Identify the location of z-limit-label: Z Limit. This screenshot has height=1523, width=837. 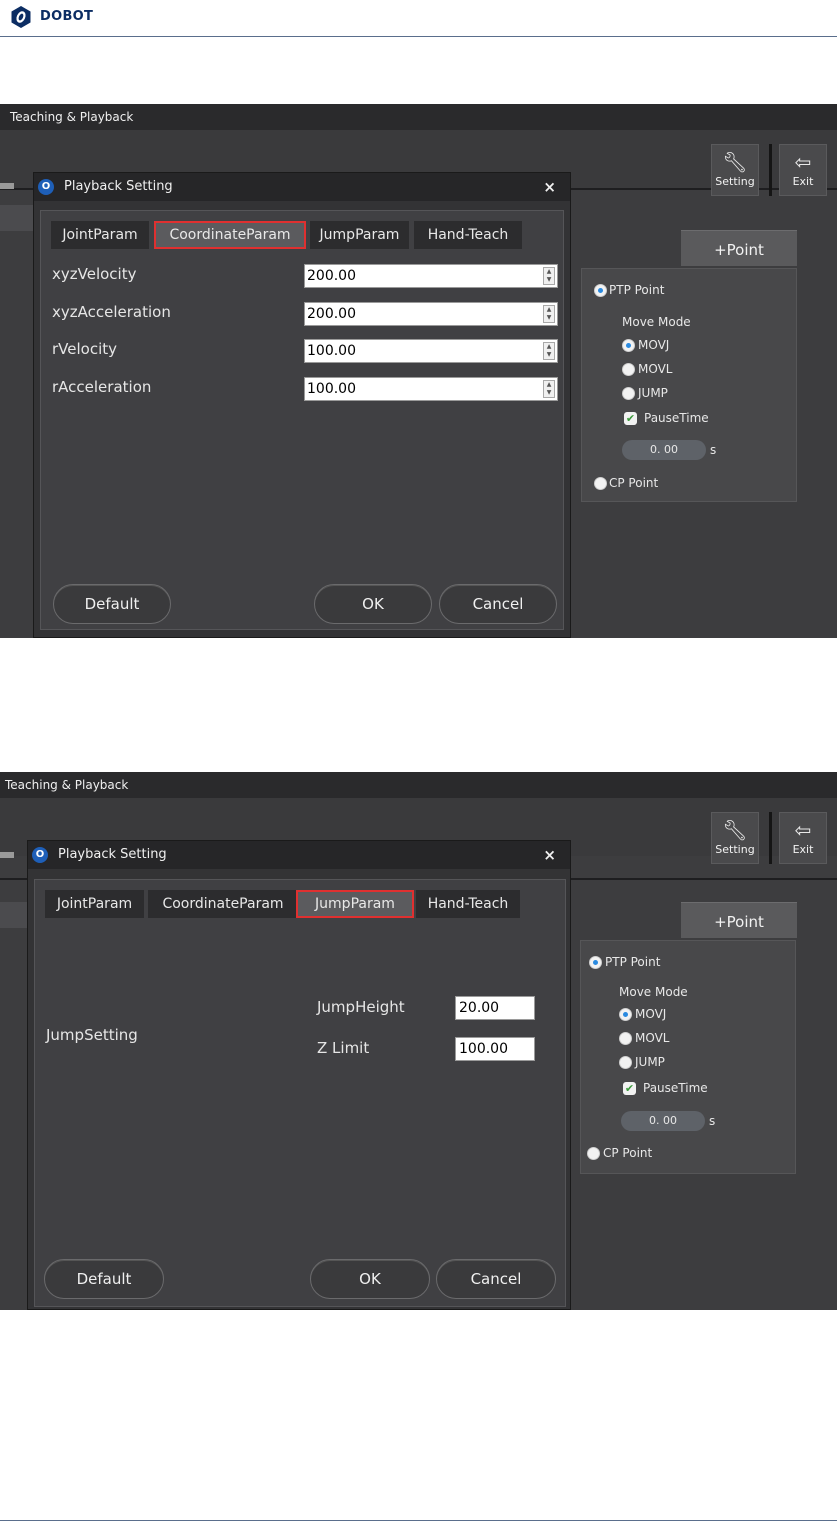
(343, 1048).